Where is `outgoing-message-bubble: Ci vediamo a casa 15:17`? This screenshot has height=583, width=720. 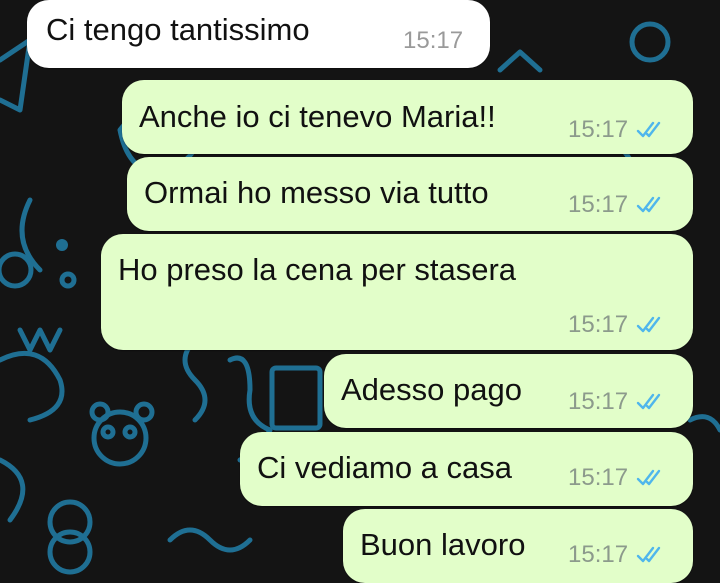 outgoing-message-bubble: Ci vediamo a casa 15:17 is located at coordinates (466, 469).